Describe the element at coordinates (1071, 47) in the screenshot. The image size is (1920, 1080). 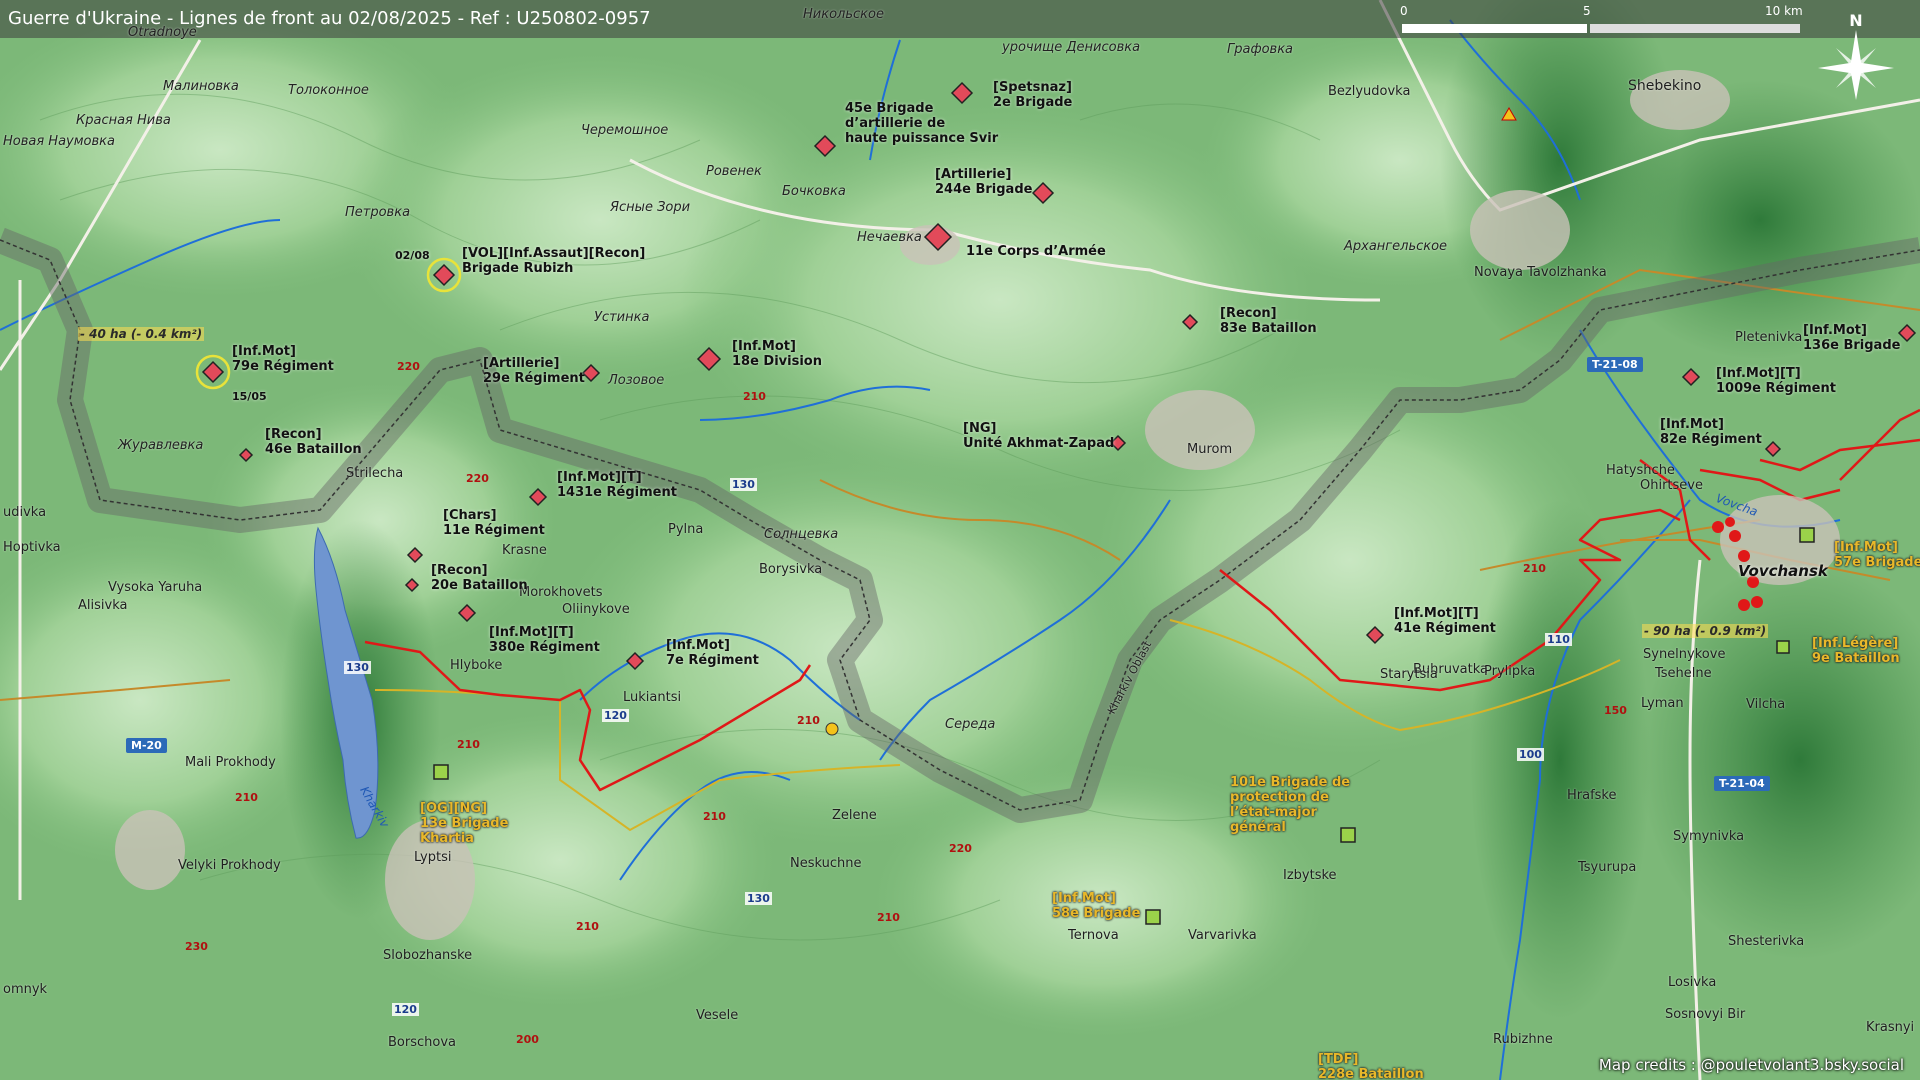
I see `place-label: урочище Денисовка` at that location.